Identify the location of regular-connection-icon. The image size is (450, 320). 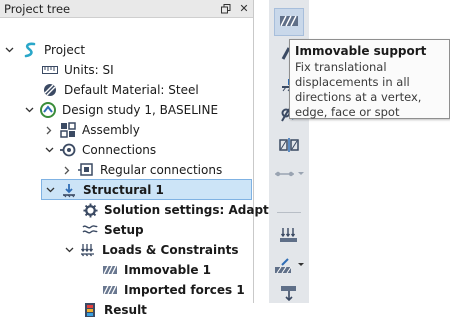
(86, 170).